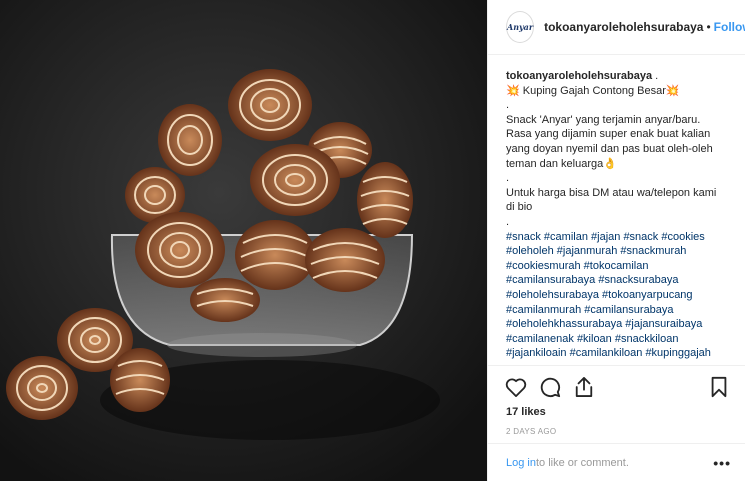  Describe the element at coordinates (616, 266) in the screenshot. I see `hashtag-link: #tokocamilan` at that location.